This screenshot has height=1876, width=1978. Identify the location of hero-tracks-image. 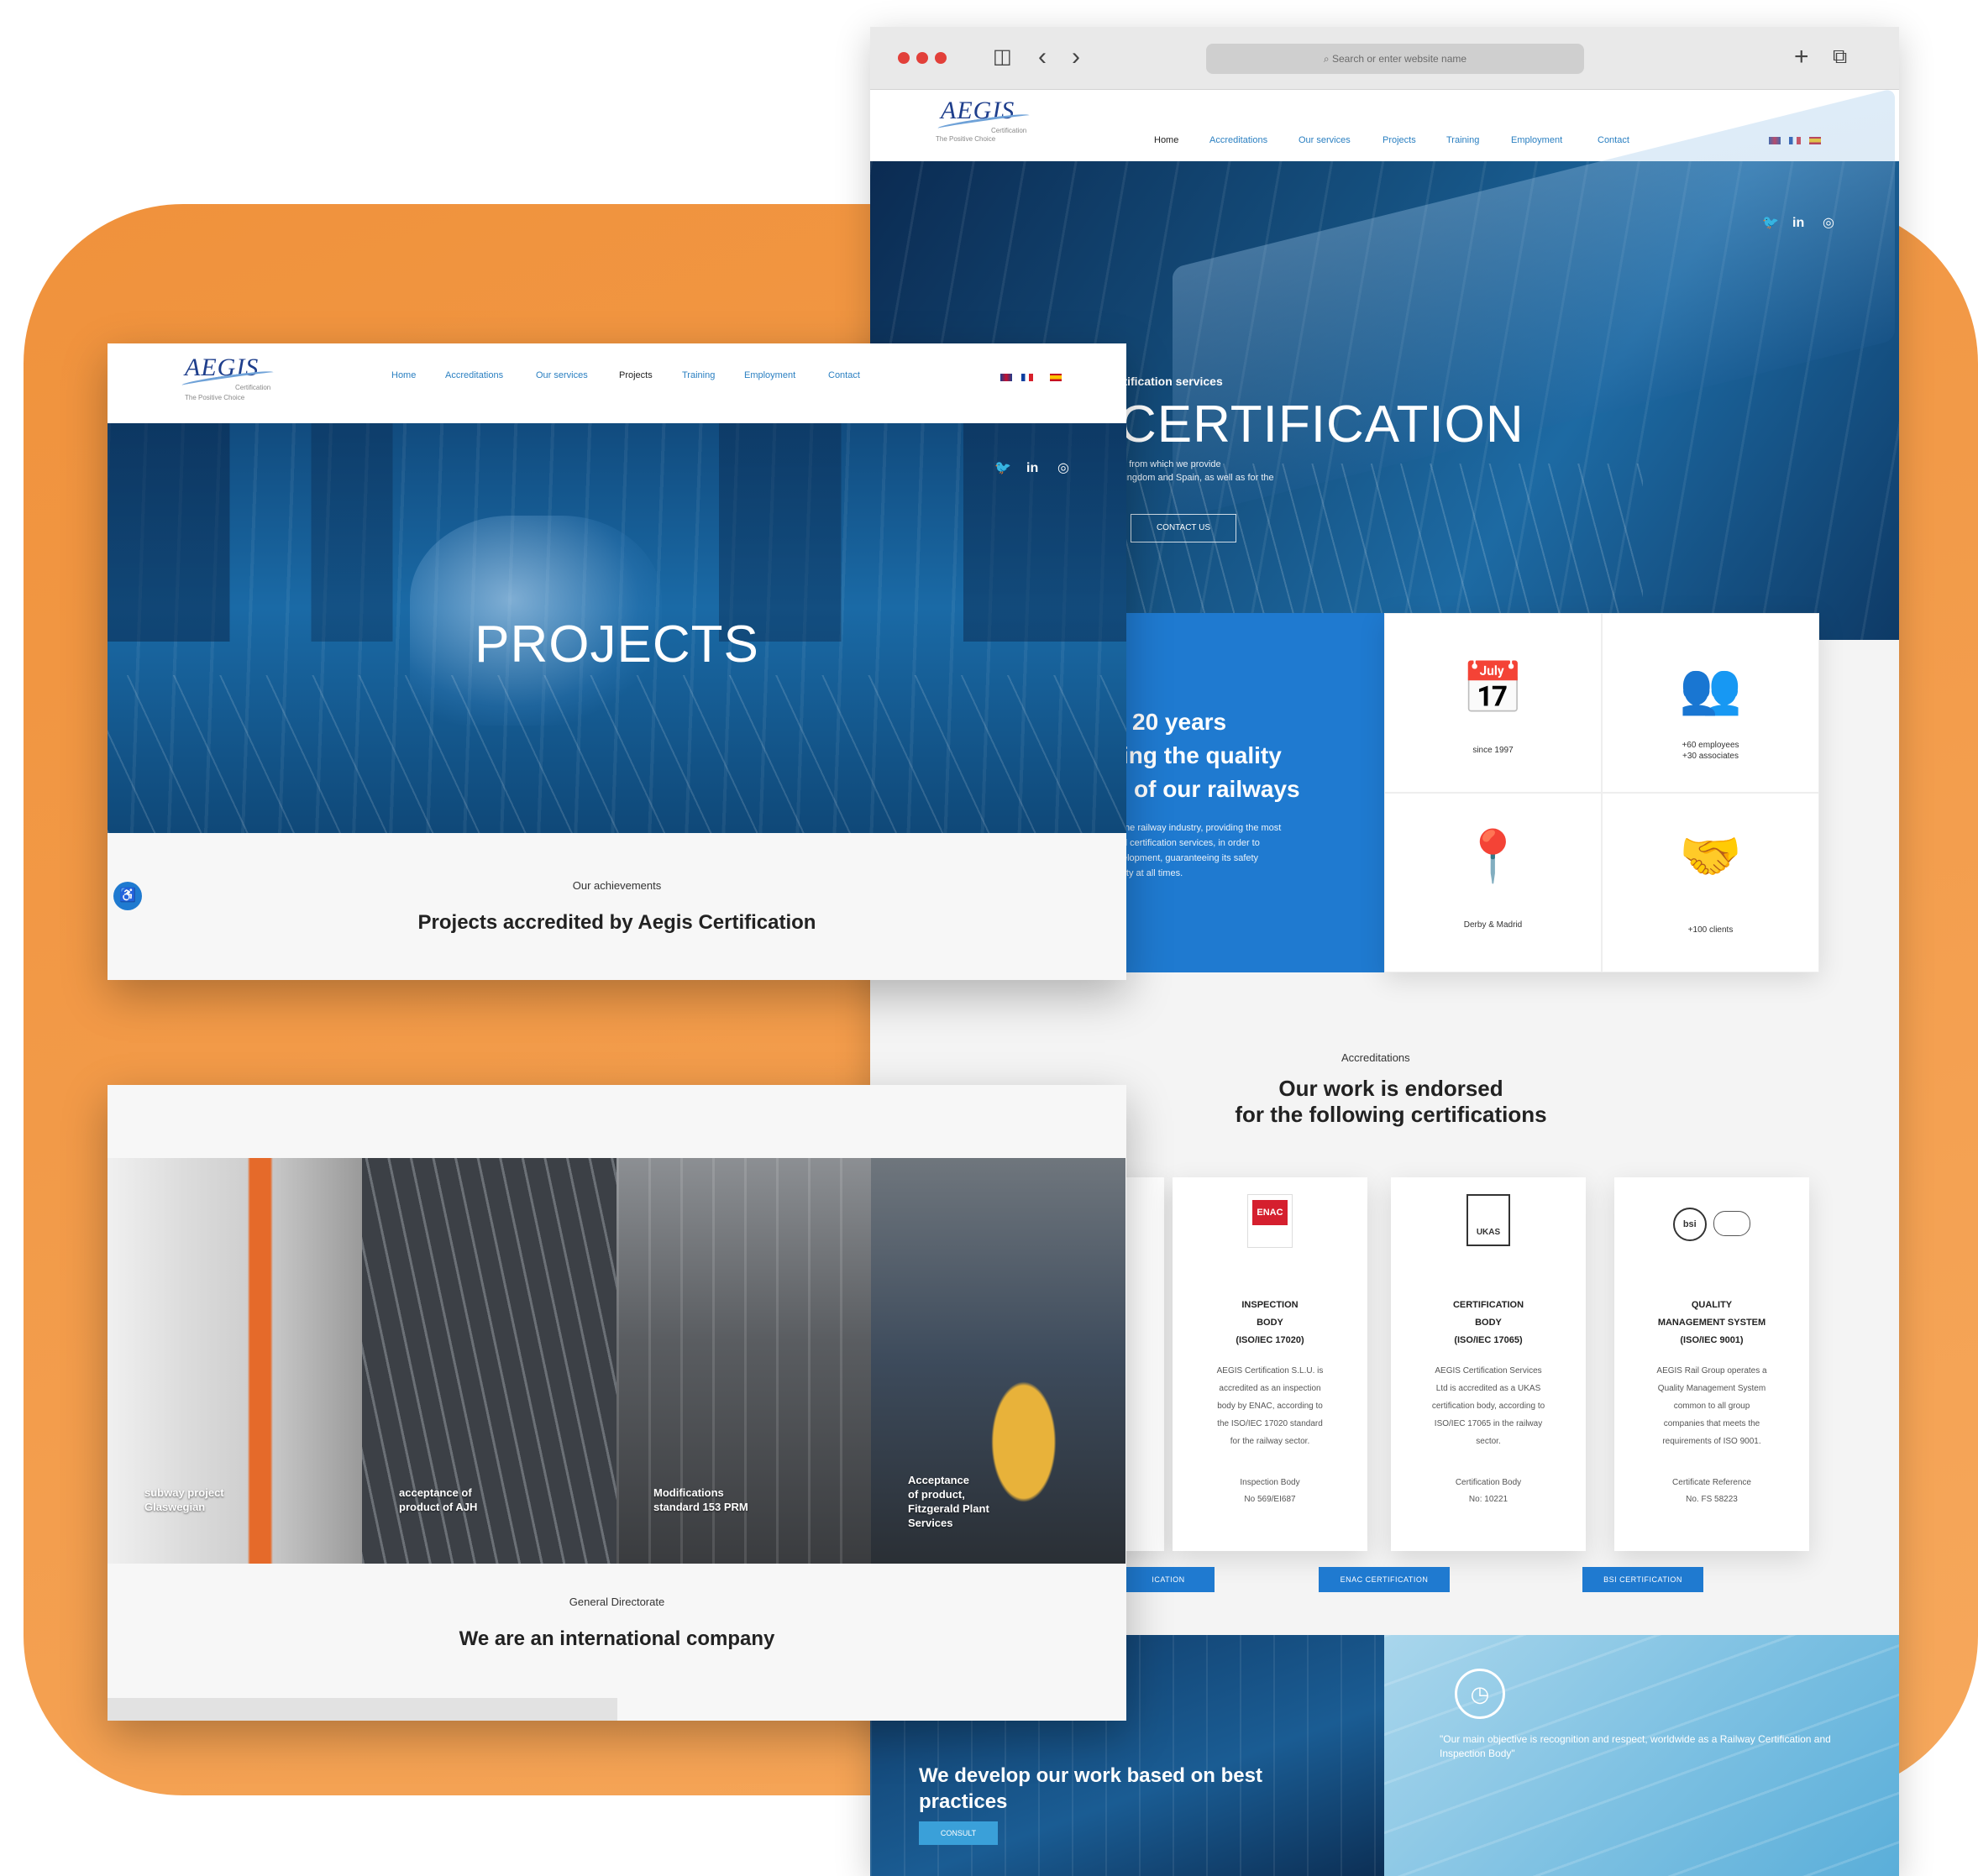
(617, 754).